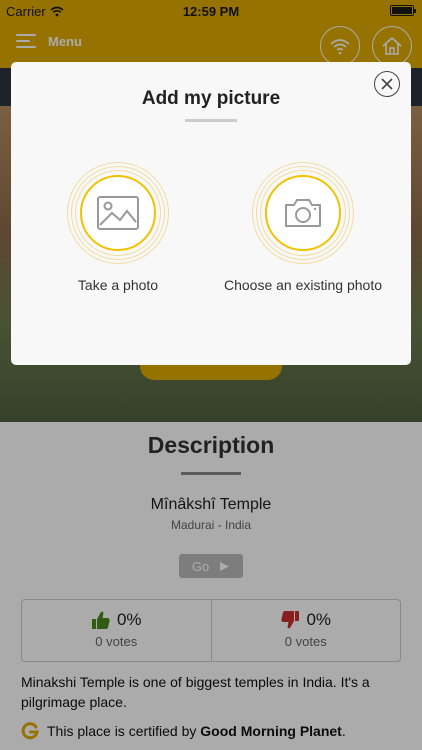 The width and height of the screenshot is (422, 750). What do you see at coordinates (303, 285) in the screenshot?
I see `choose-existing-label: Choose an existing photo` at bounding box center [303, 285].